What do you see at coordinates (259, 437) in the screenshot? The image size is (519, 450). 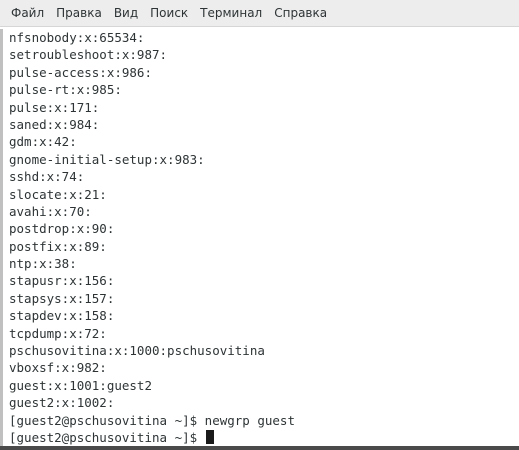 I see `terminal-prompt-line: [guest2@pschusovitina ~]$` at bounding box center [259, 437].